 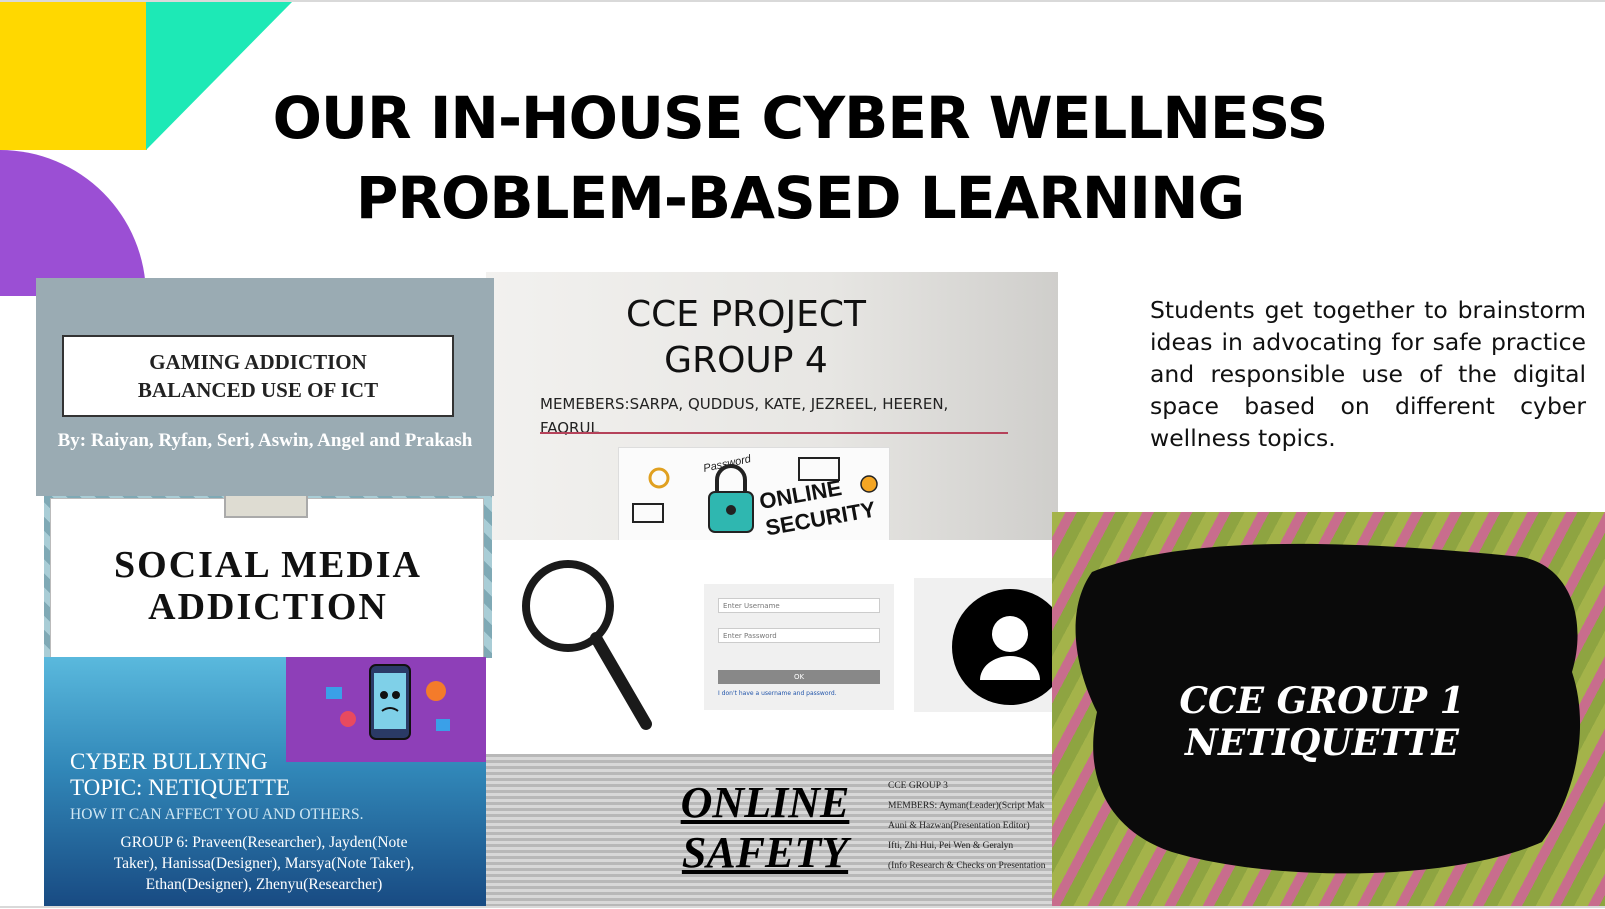 I want to click on bottom-border, so click(x=802, y=907).